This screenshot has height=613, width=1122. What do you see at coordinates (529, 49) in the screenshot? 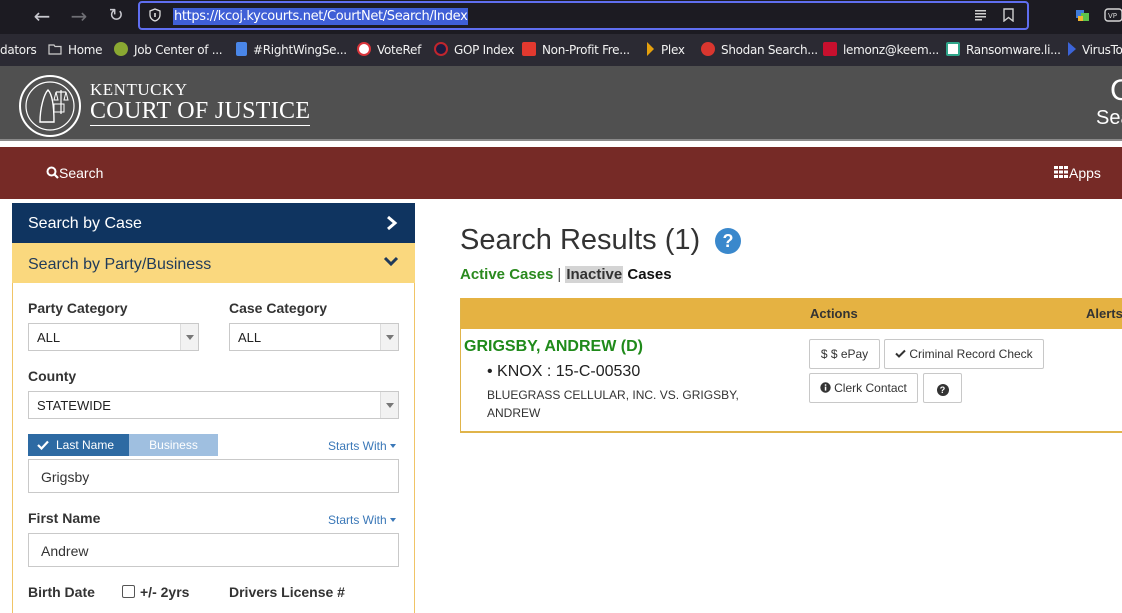
I see `pdf-icon` at bounding box center [529, 49].